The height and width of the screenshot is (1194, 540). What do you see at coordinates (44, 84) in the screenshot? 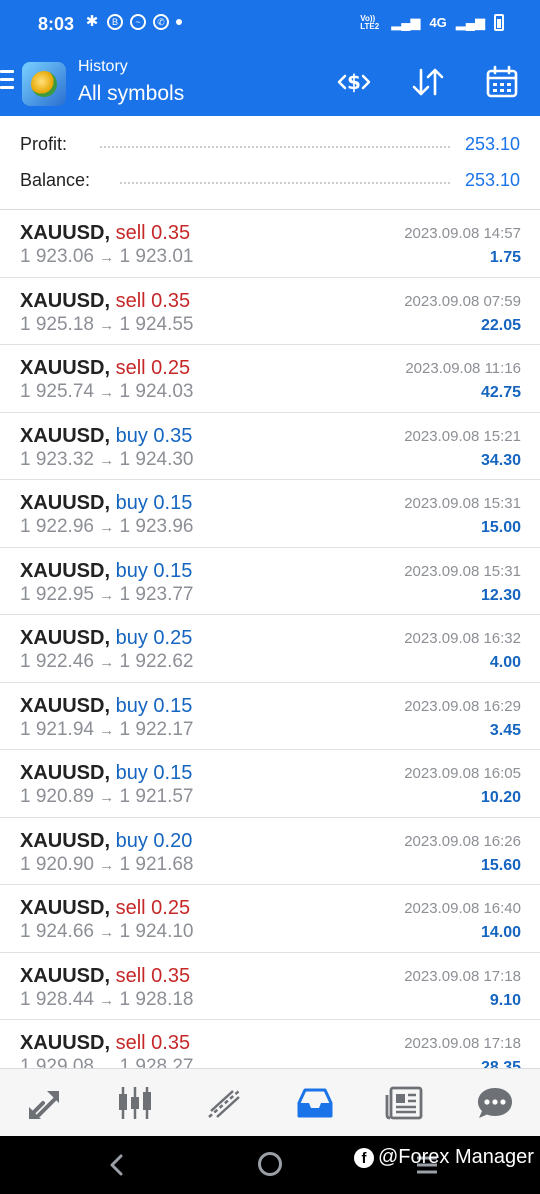
I see `app-logo` at bounding box center [44, 84].